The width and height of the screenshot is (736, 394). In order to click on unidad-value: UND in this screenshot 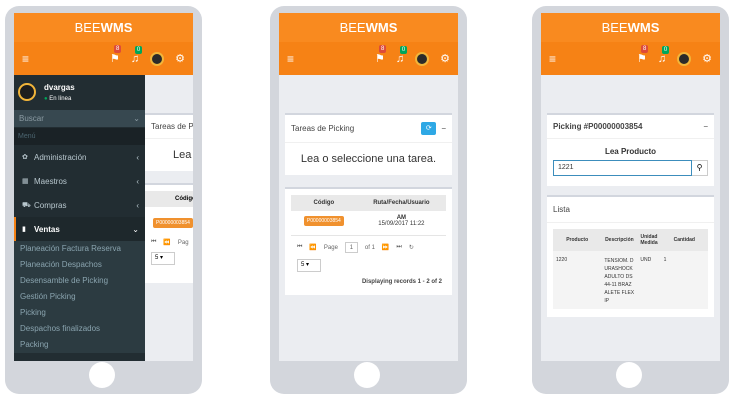, I will do `click(646, 260)`.